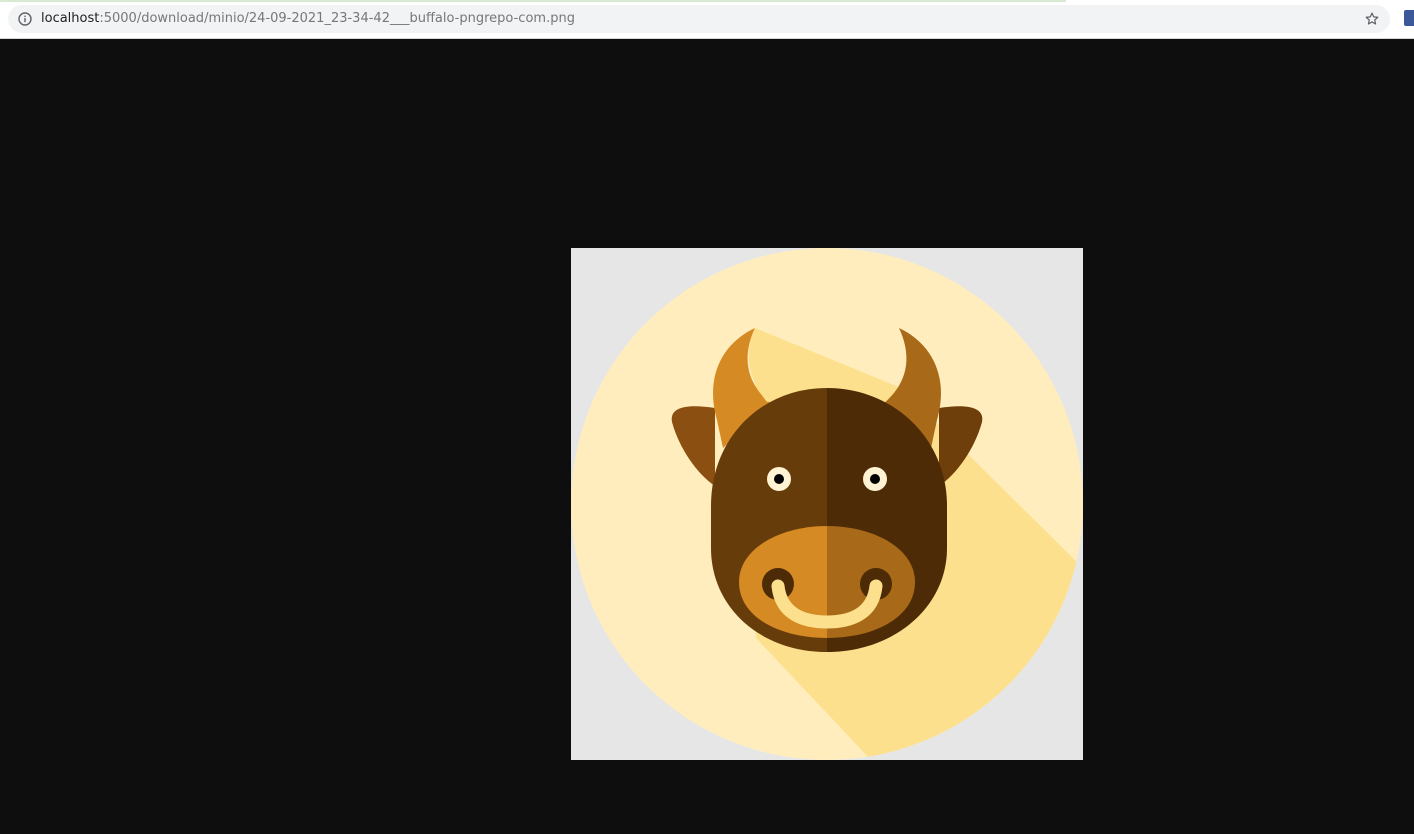 This screenshot has height=834, width=1414. What do you see at coordinates (875, 479) in the screenshot?
I see `right-pupil` at bounding box center [875, 479].